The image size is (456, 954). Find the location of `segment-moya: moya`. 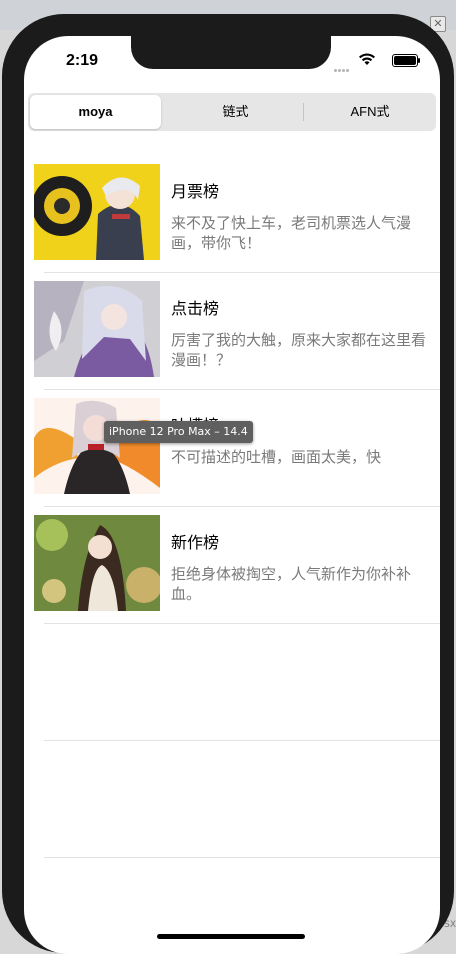

segment-moya: moya is located at coordinates (95, 112).